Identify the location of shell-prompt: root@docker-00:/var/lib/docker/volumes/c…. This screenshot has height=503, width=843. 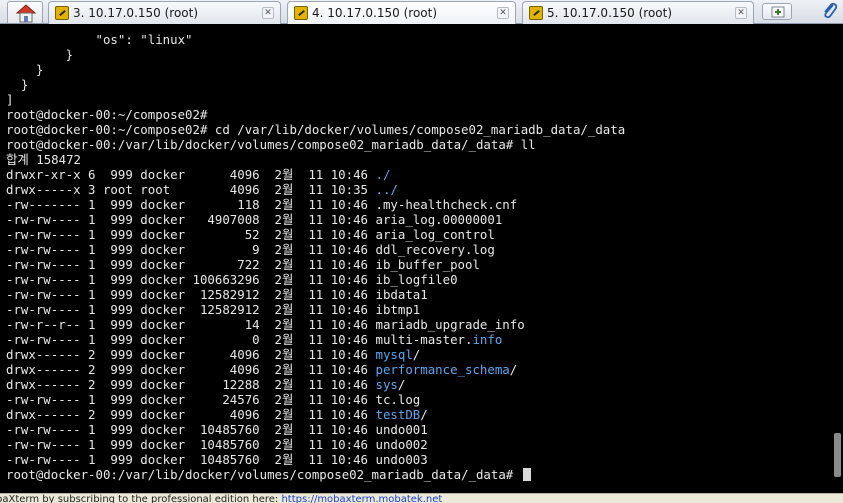
(263, 474).